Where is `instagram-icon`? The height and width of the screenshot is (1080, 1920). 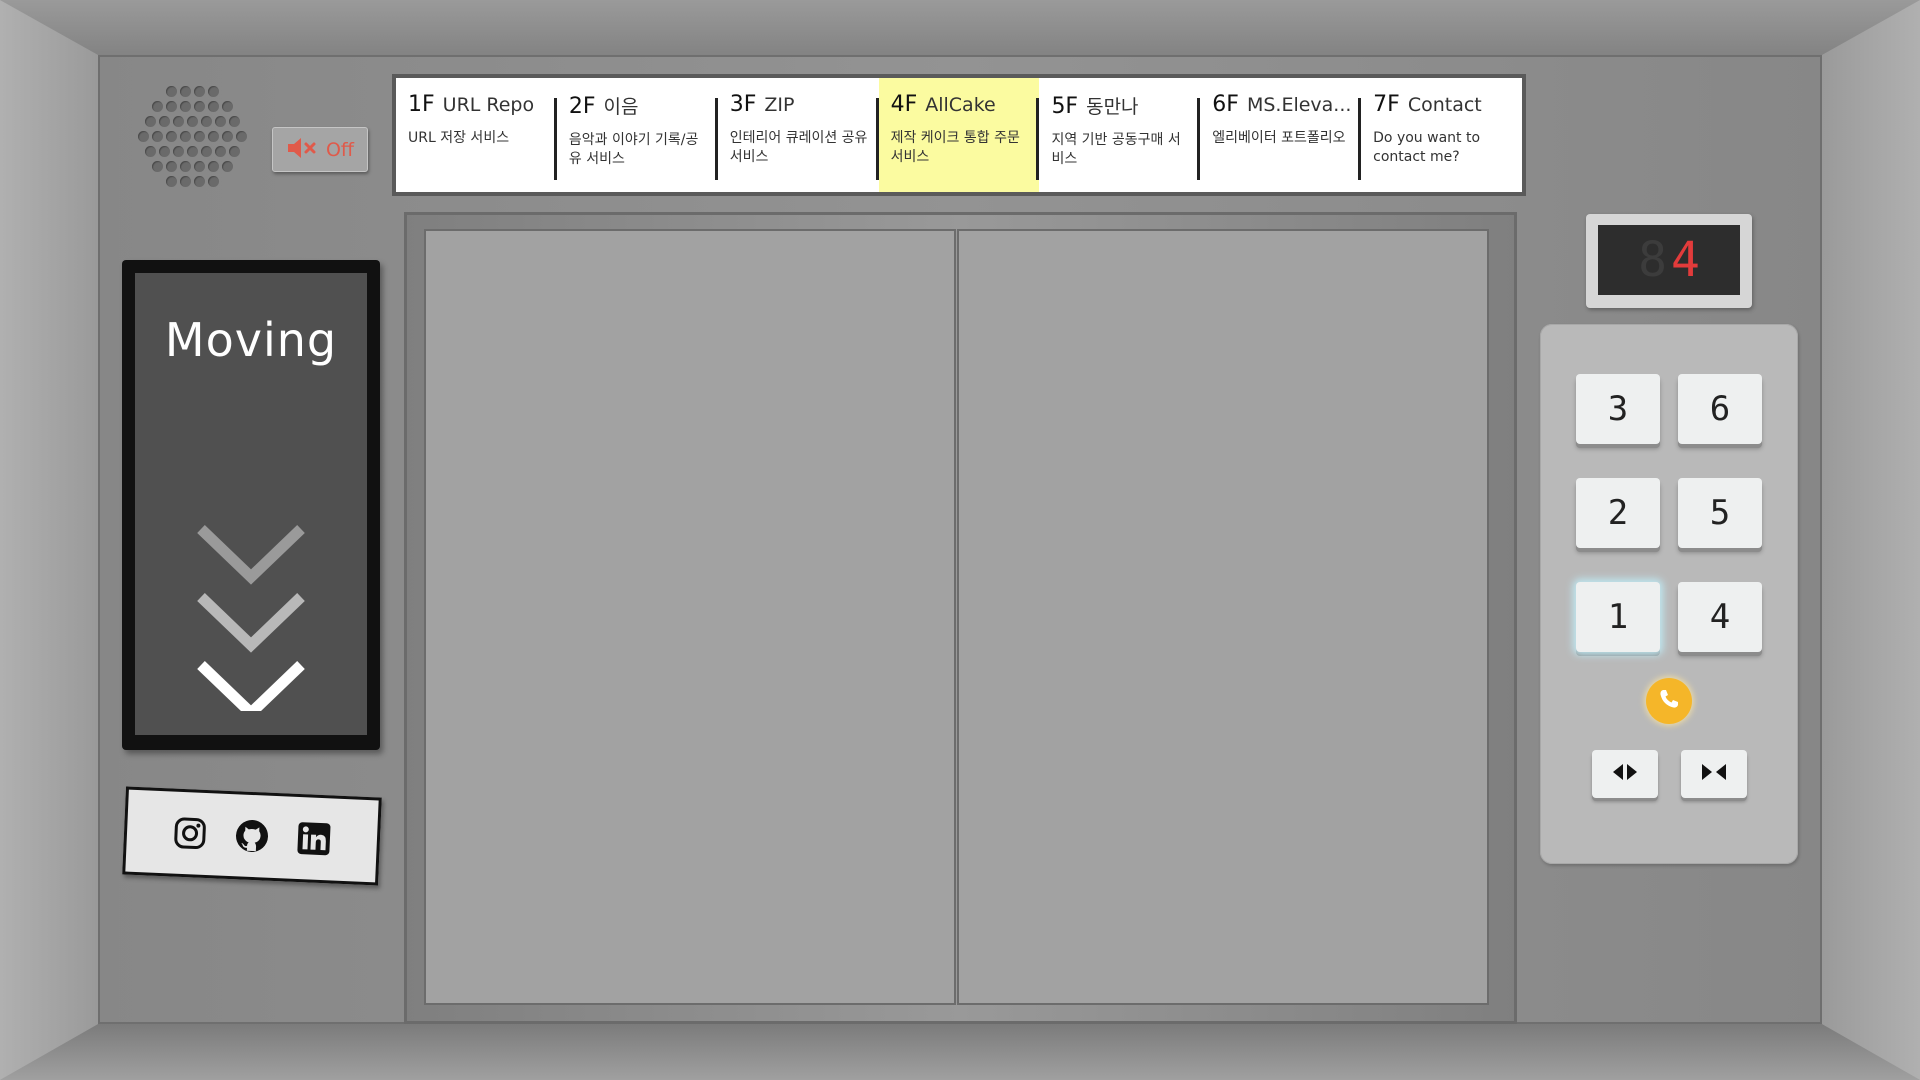
instagram-icon is located at coordinates (190, 833).